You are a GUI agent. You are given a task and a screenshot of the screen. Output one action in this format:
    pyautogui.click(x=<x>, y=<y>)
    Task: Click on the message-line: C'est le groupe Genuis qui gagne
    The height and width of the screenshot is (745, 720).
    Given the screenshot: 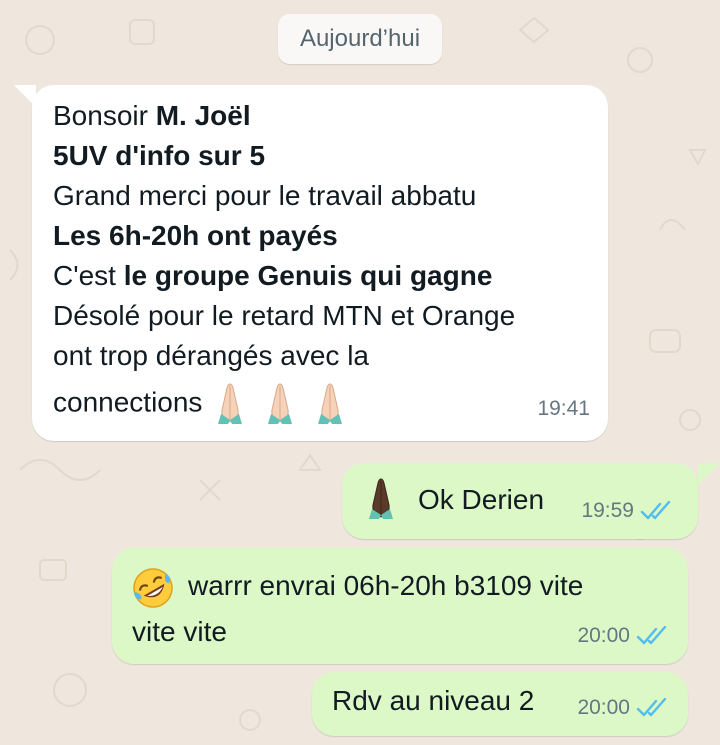 What is the action you would take?
    pyautogui.click(x=273, y=275)
    